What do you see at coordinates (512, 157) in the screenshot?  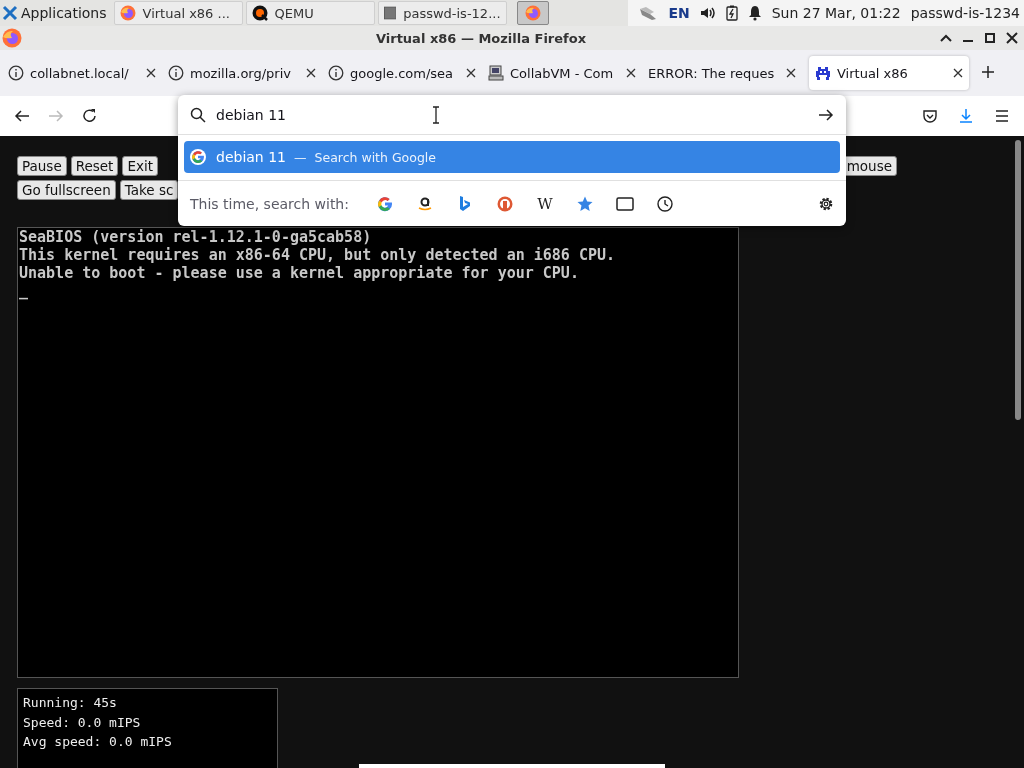 I see `search-suggestion: debian 11 — Search with Google` at bounding box center [512, 157].